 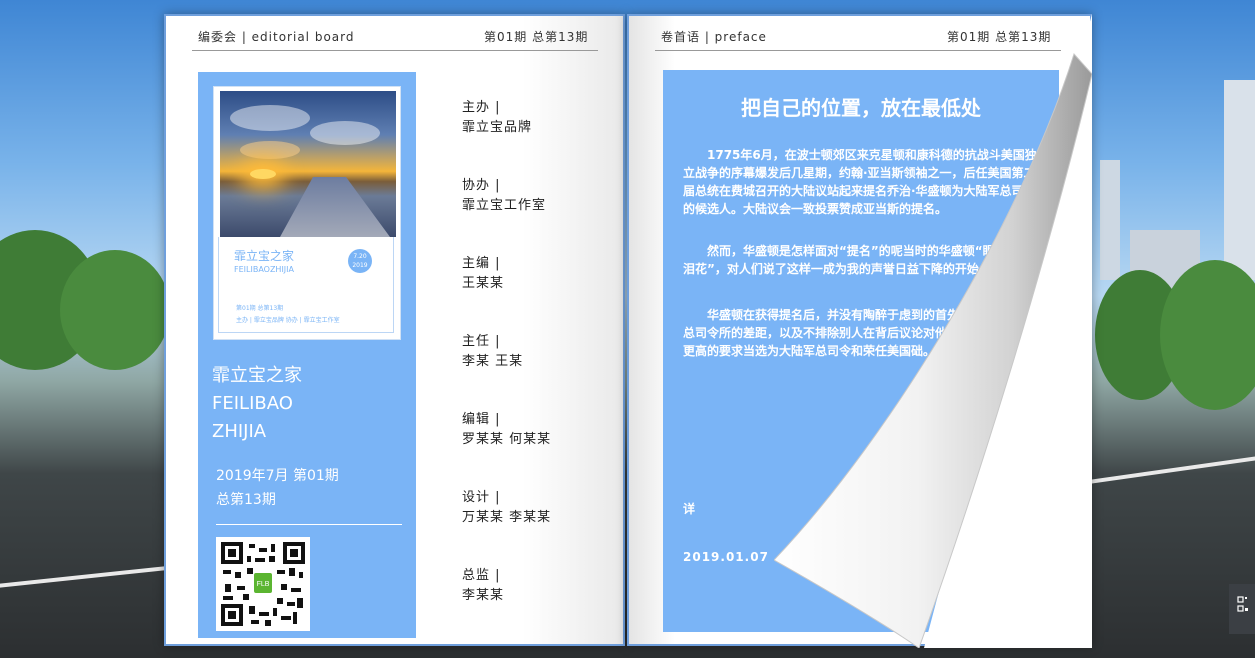 I want to click on issue-date: 2019年7月 第01期, so click(x=277, y=476).